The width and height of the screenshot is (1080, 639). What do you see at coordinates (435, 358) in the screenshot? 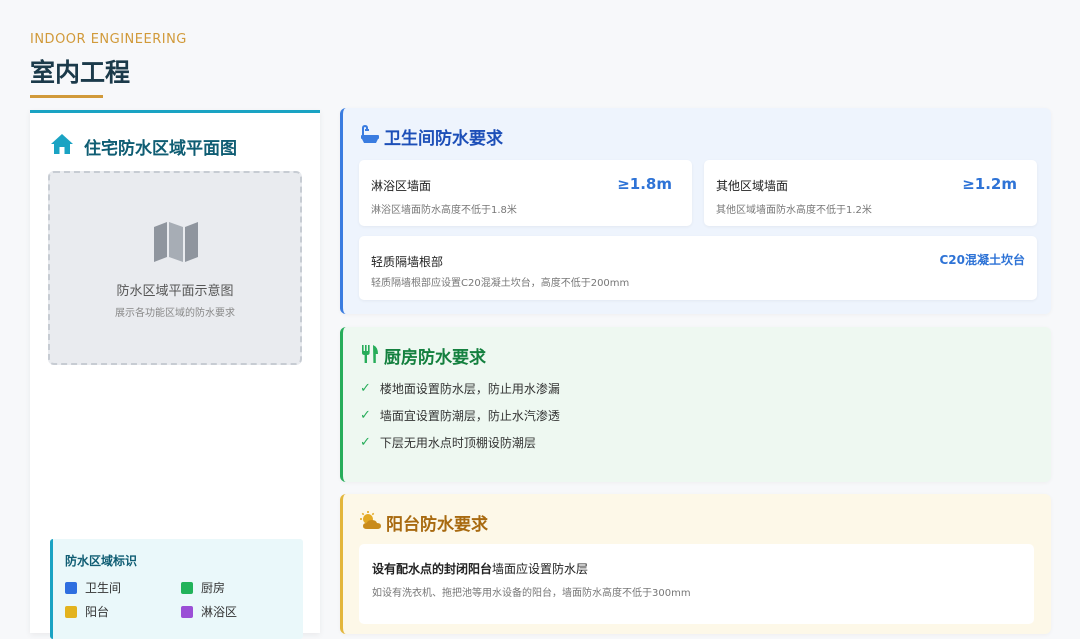
I see `kitchen-title-text: 厨房防水要求` at bounding box center [435, 358].